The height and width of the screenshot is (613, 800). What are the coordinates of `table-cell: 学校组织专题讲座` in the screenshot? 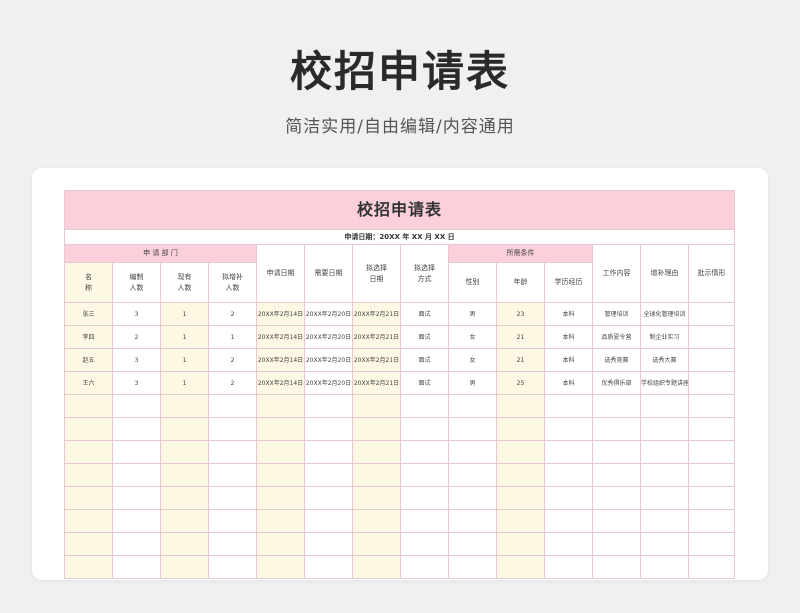 It's located at (664, 383).